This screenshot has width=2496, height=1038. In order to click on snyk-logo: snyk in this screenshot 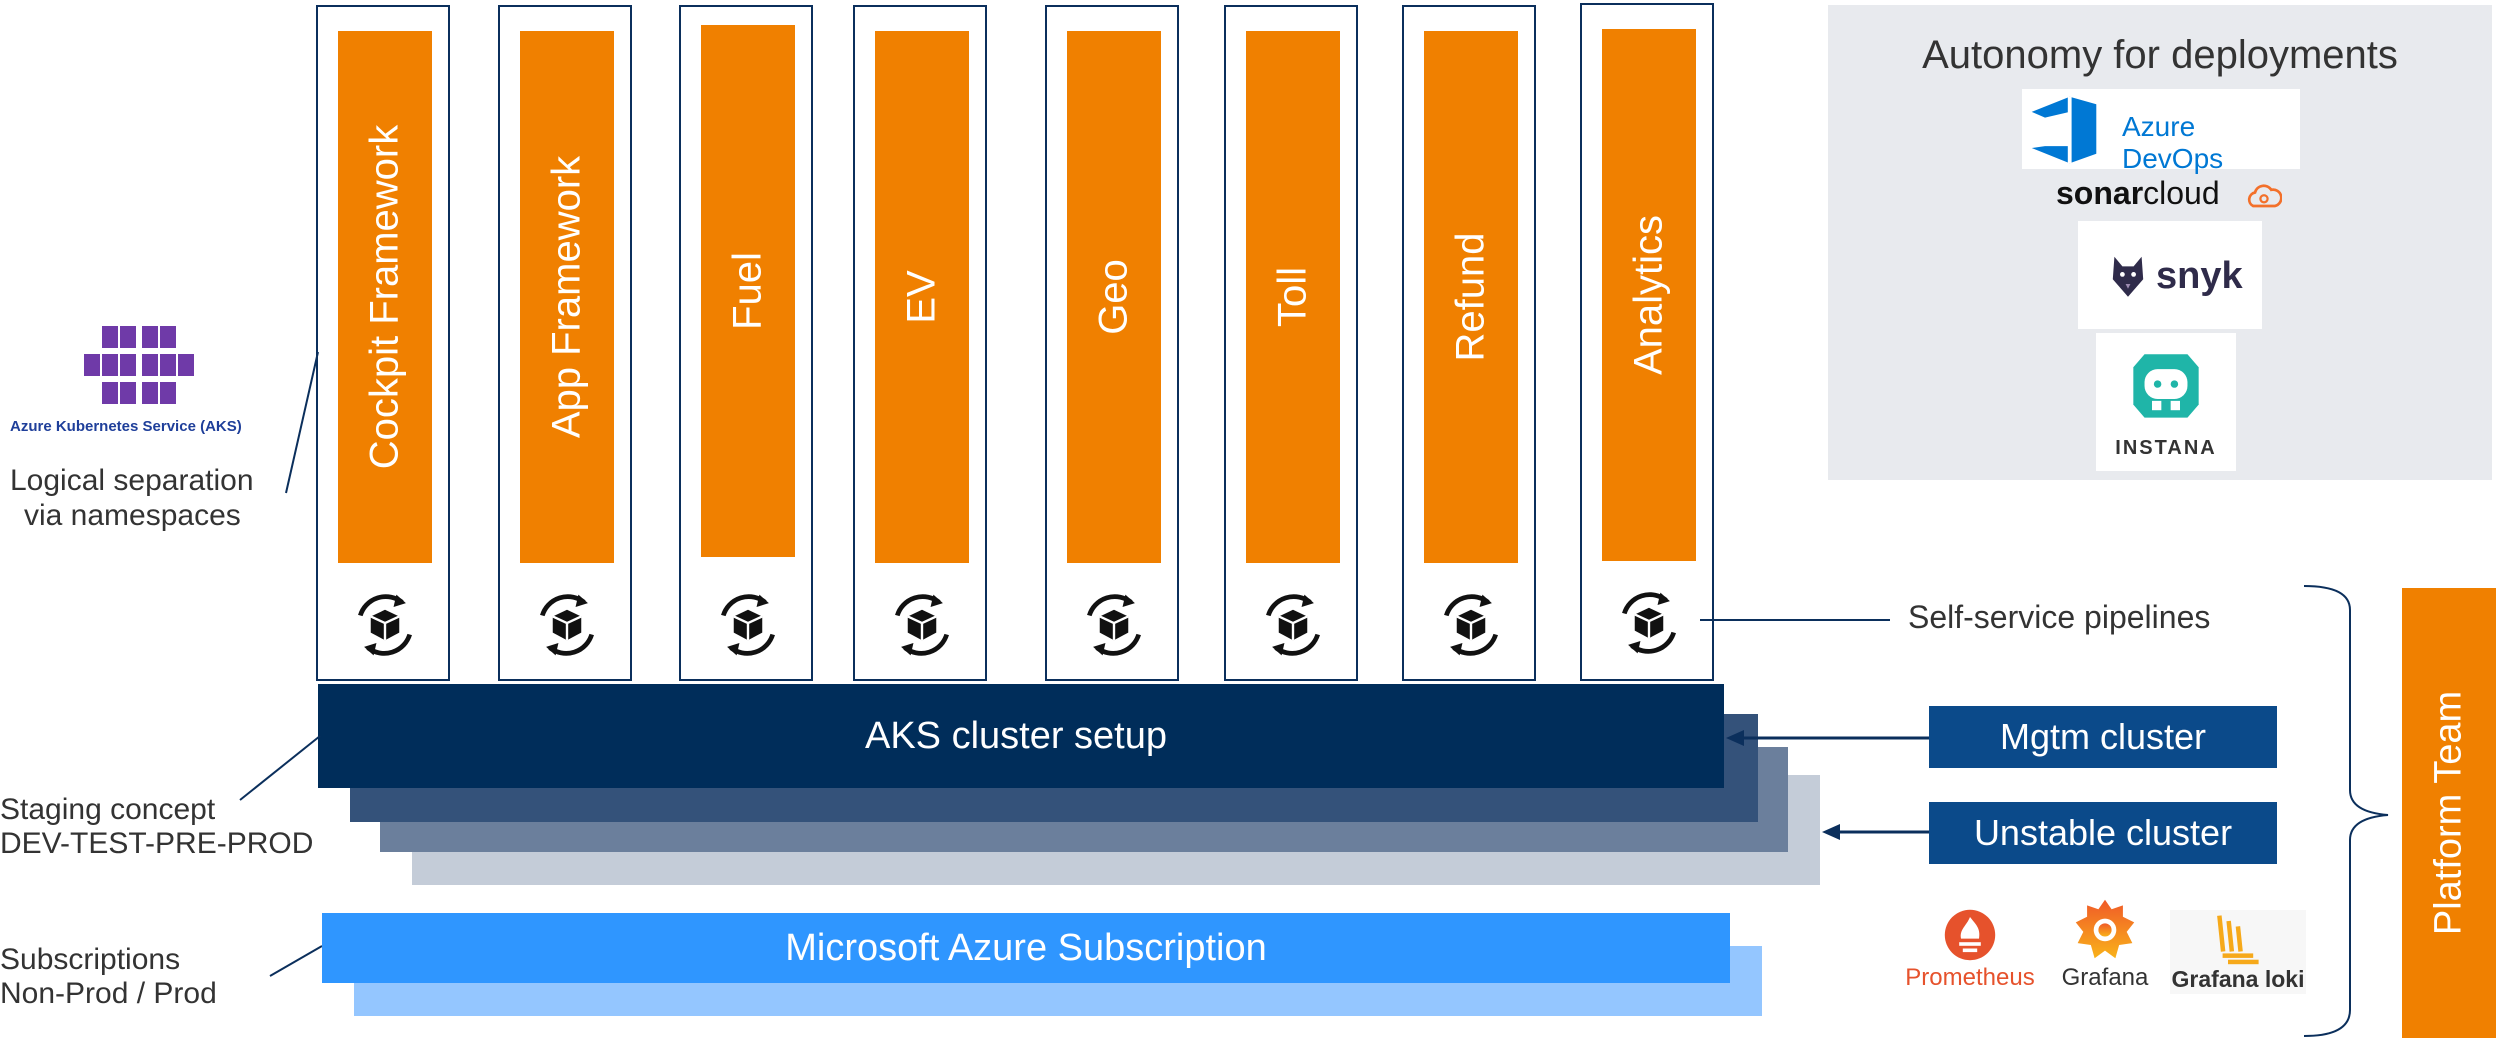, I will do `click(2170, 275)`.